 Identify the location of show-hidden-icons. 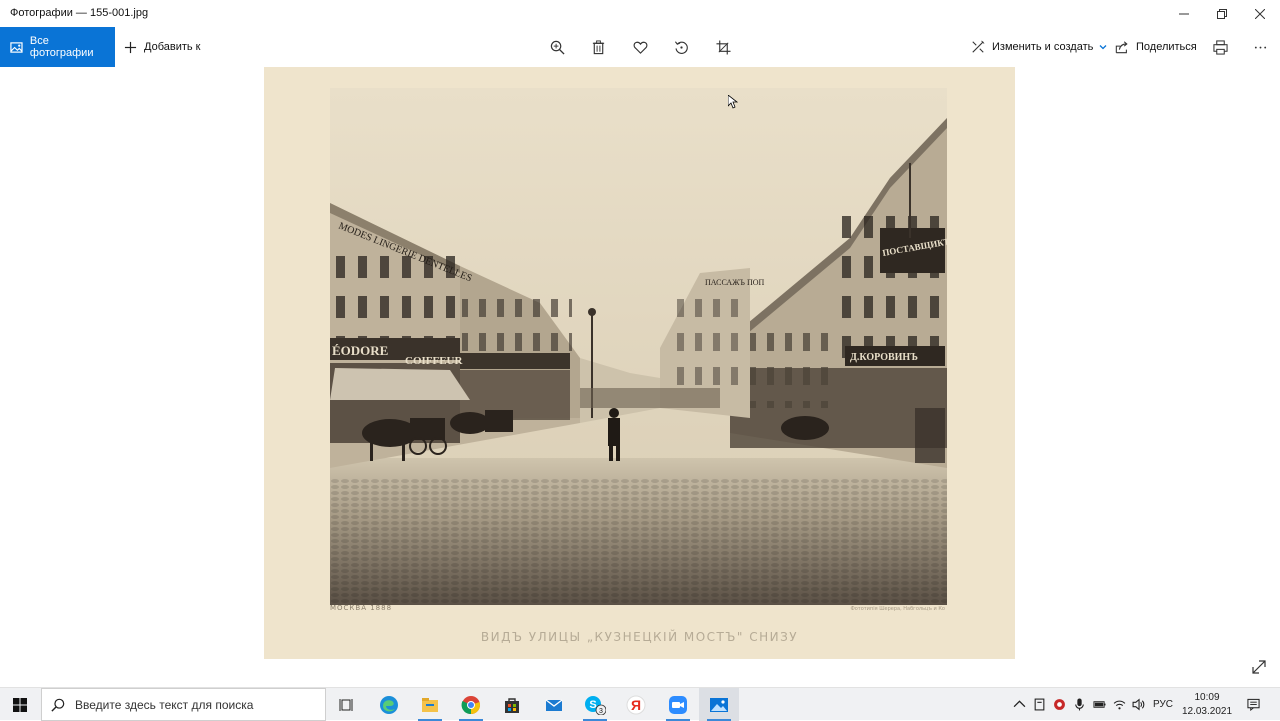
(1019, 704).